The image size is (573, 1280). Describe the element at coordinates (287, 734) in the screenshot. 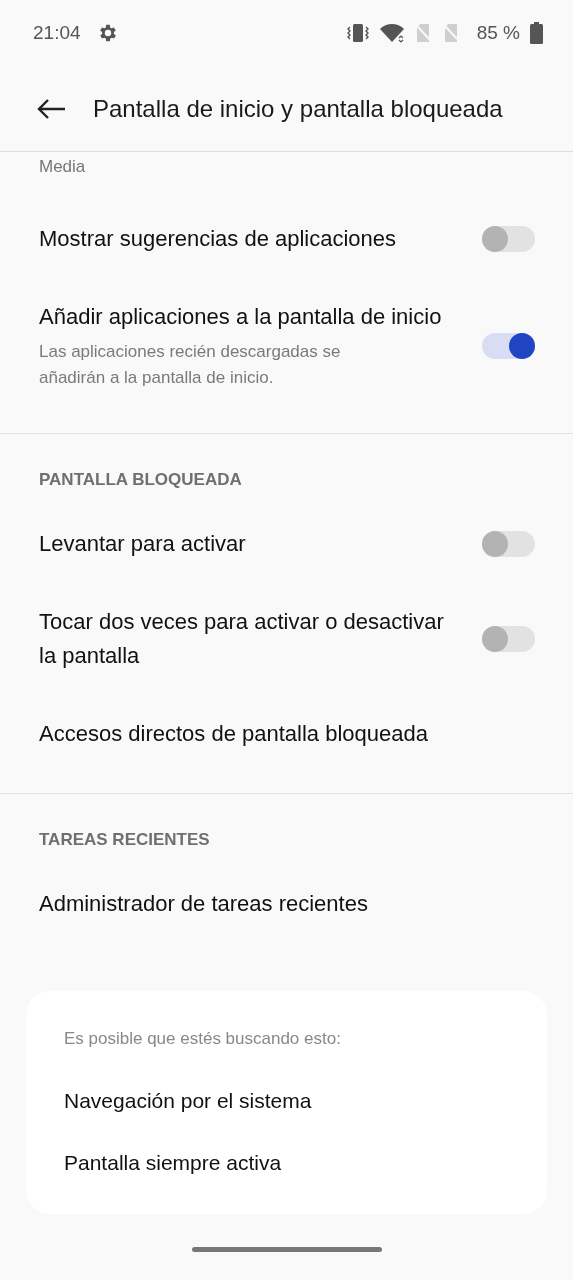

I see `setting-title: Accesos directos de pantalla bloqueada` at that location.